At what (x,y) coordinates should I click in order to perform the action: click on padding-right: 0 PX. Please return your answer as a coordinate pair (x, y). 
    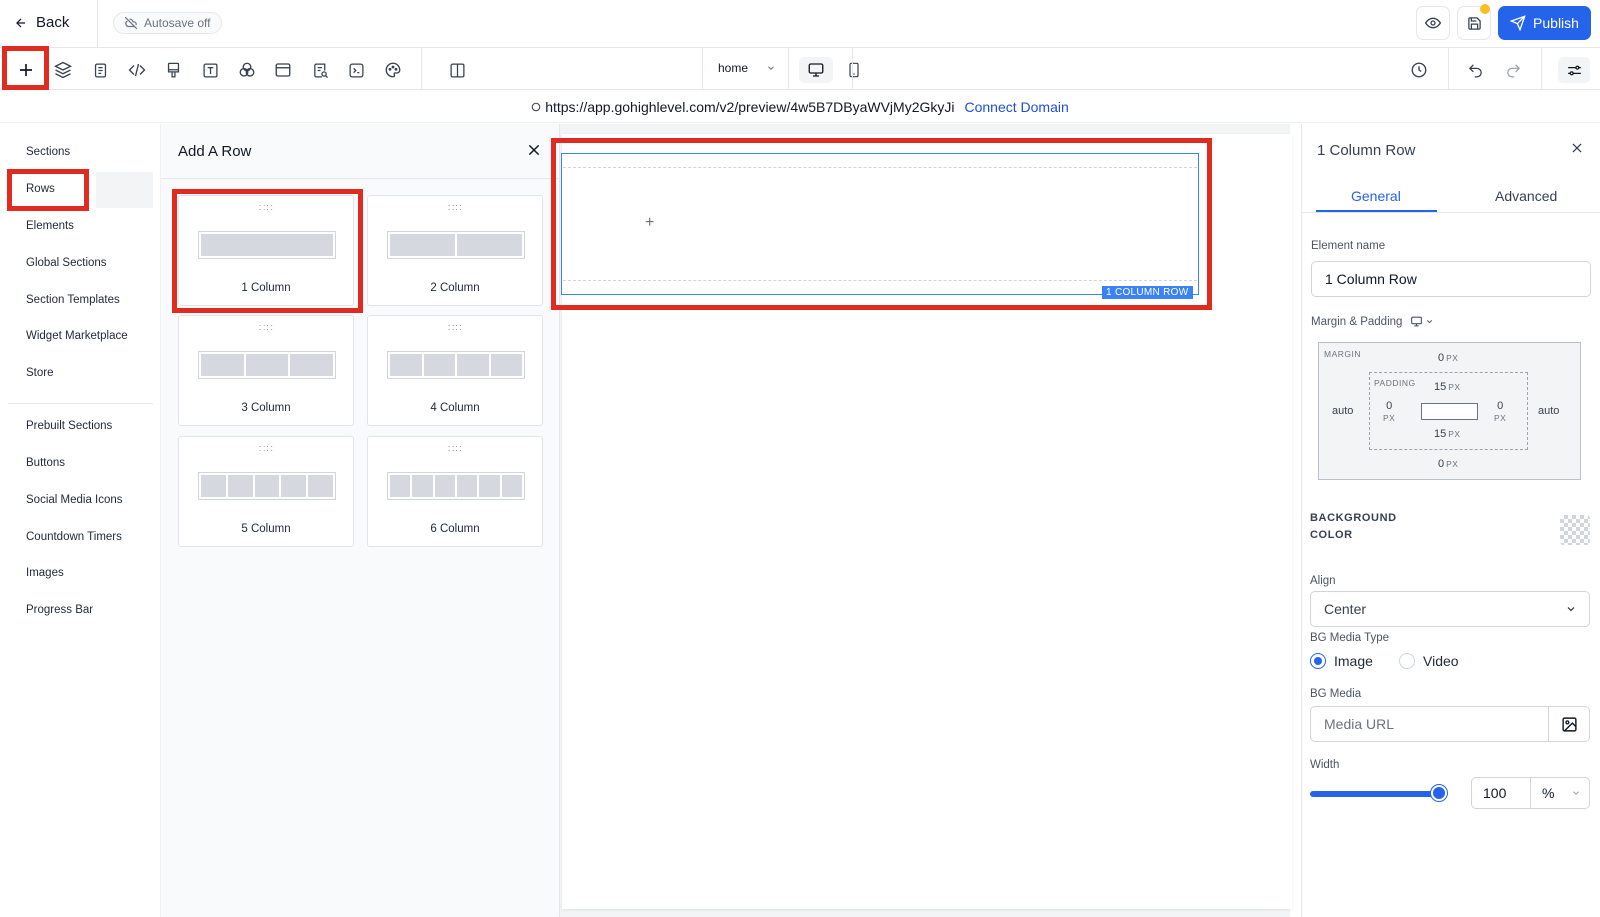
    Looking at the image, I should click on (1500, 412).